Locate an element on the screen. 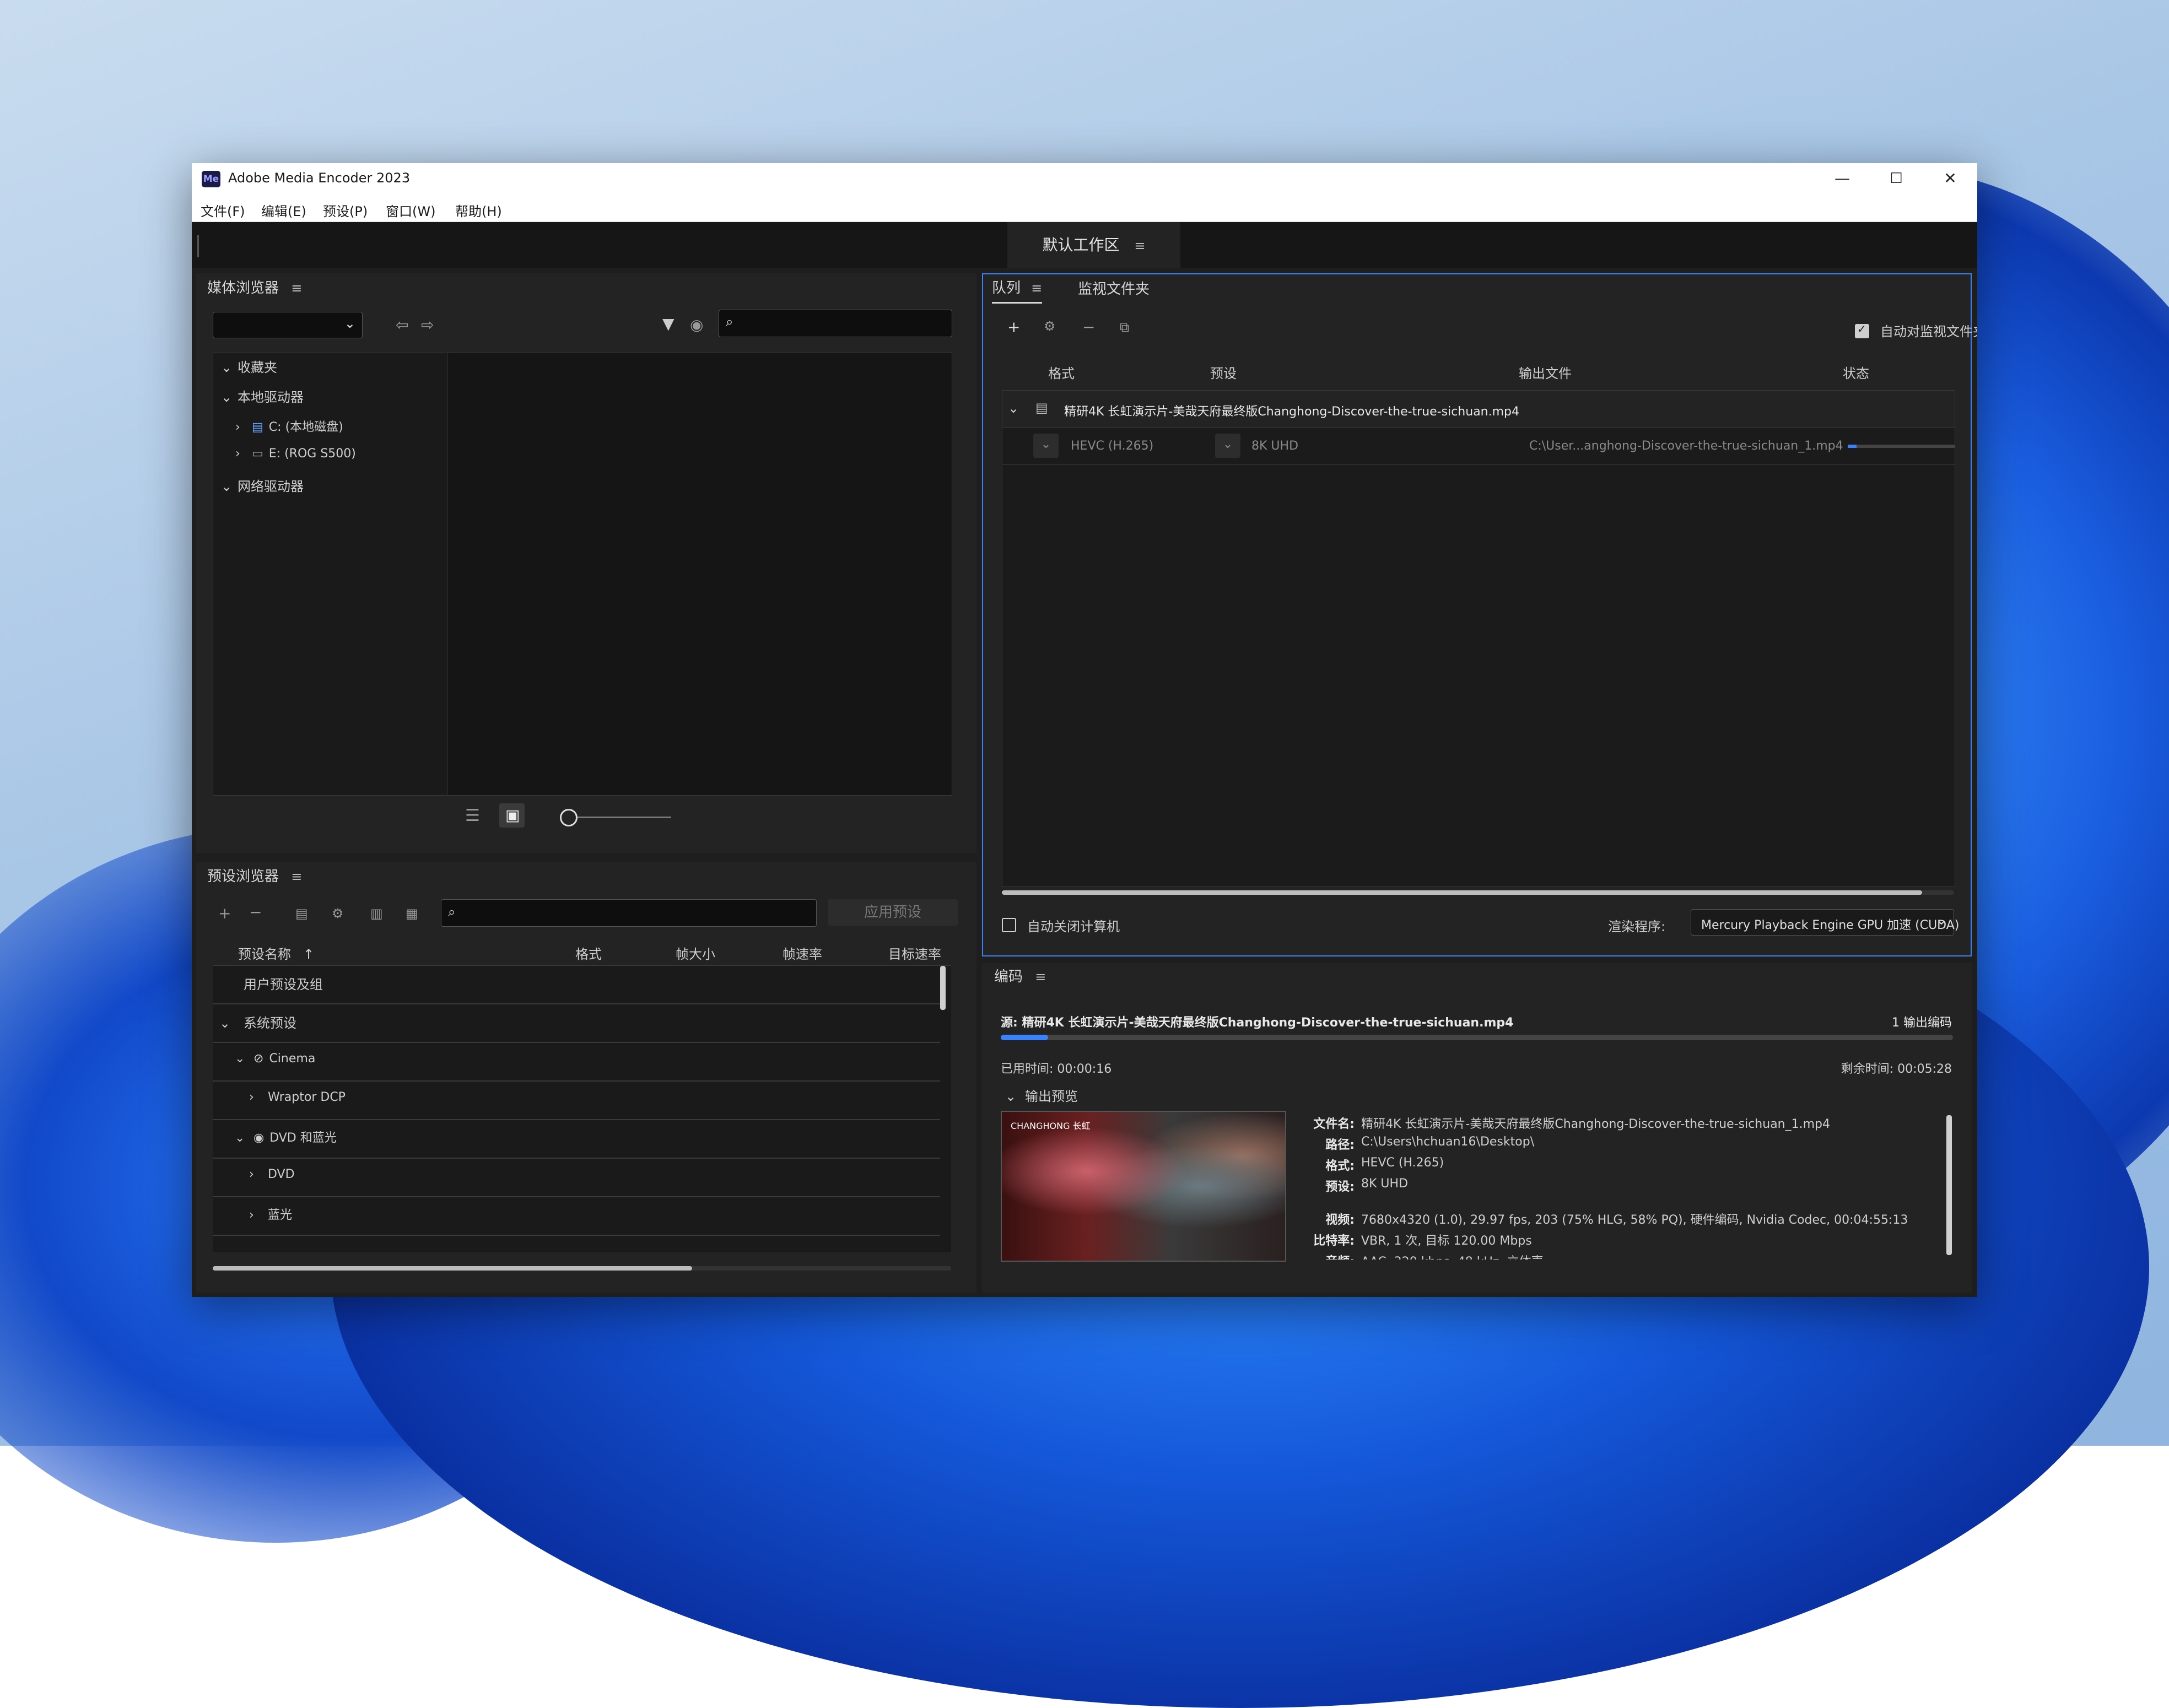  detail-key: 比特率: is located at coordinates (1334, 1241).